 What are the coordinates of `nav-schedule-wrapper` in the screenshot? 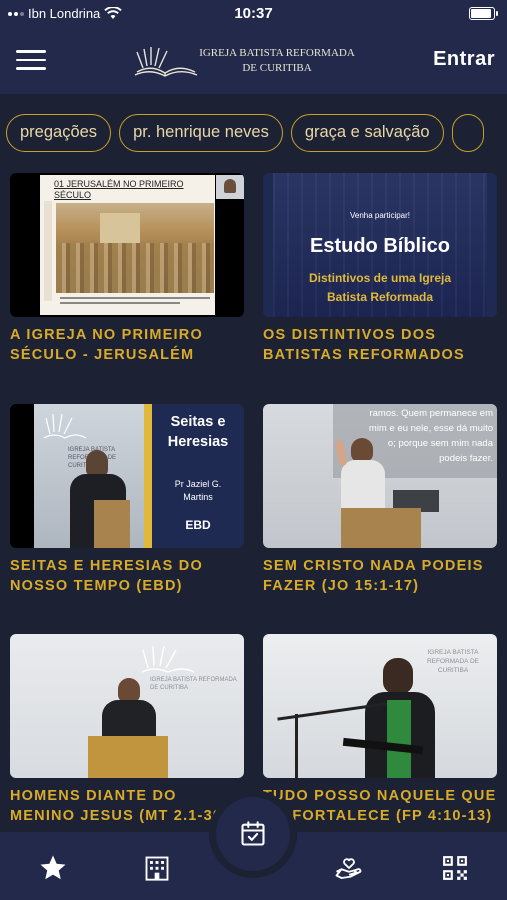 It's located at (253, 834).